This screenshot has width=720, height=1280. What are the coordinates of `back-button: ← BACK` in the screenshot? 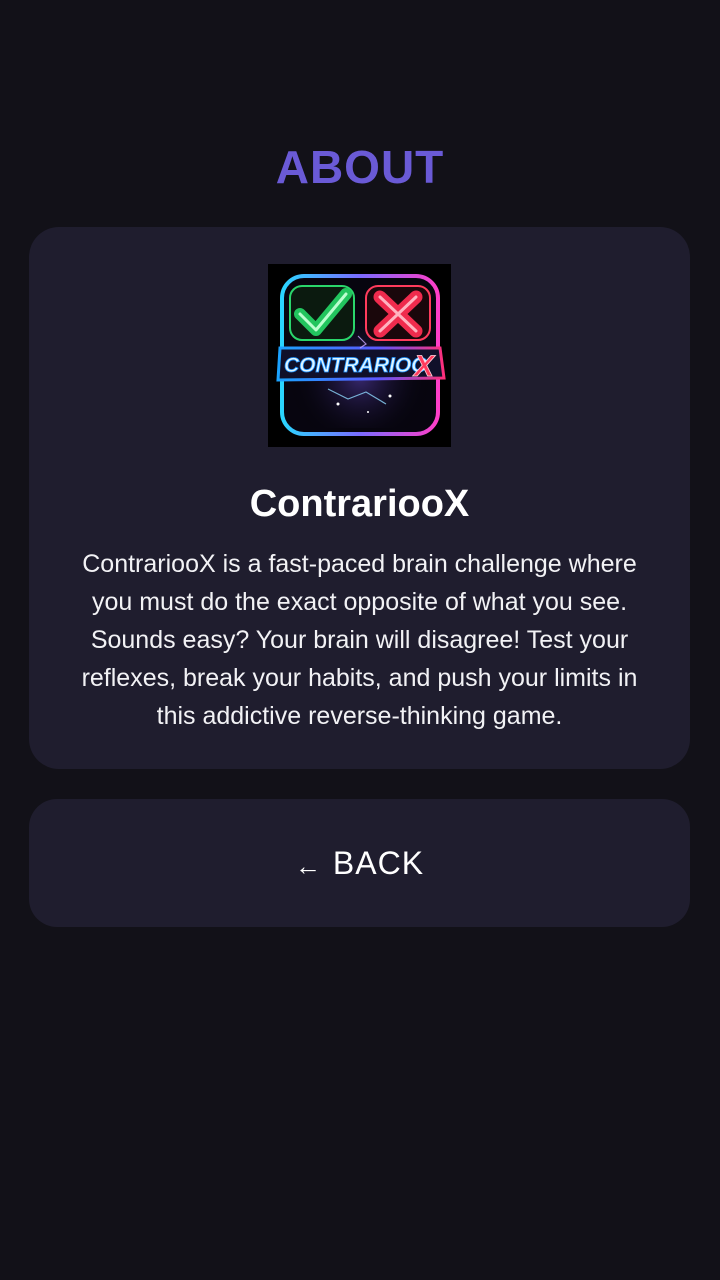 It's located at (359, 863).